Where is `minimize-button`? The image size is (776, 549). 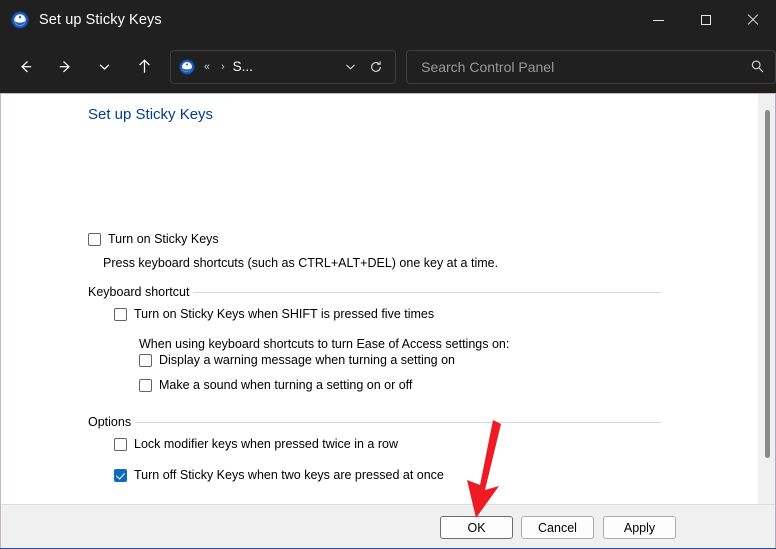
minimize-button is located at coordinates (658, 20).